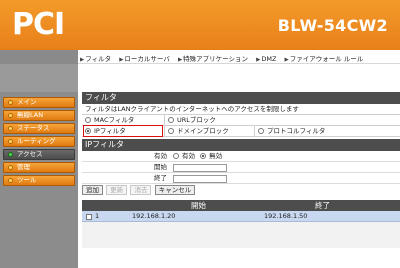 Image resolution: width=400 pixels, height=268 pixels. I want to click on filter-type-row-2: IPフィルタ ドメインブロック プロトコルフィルタ, so click(241, 131).